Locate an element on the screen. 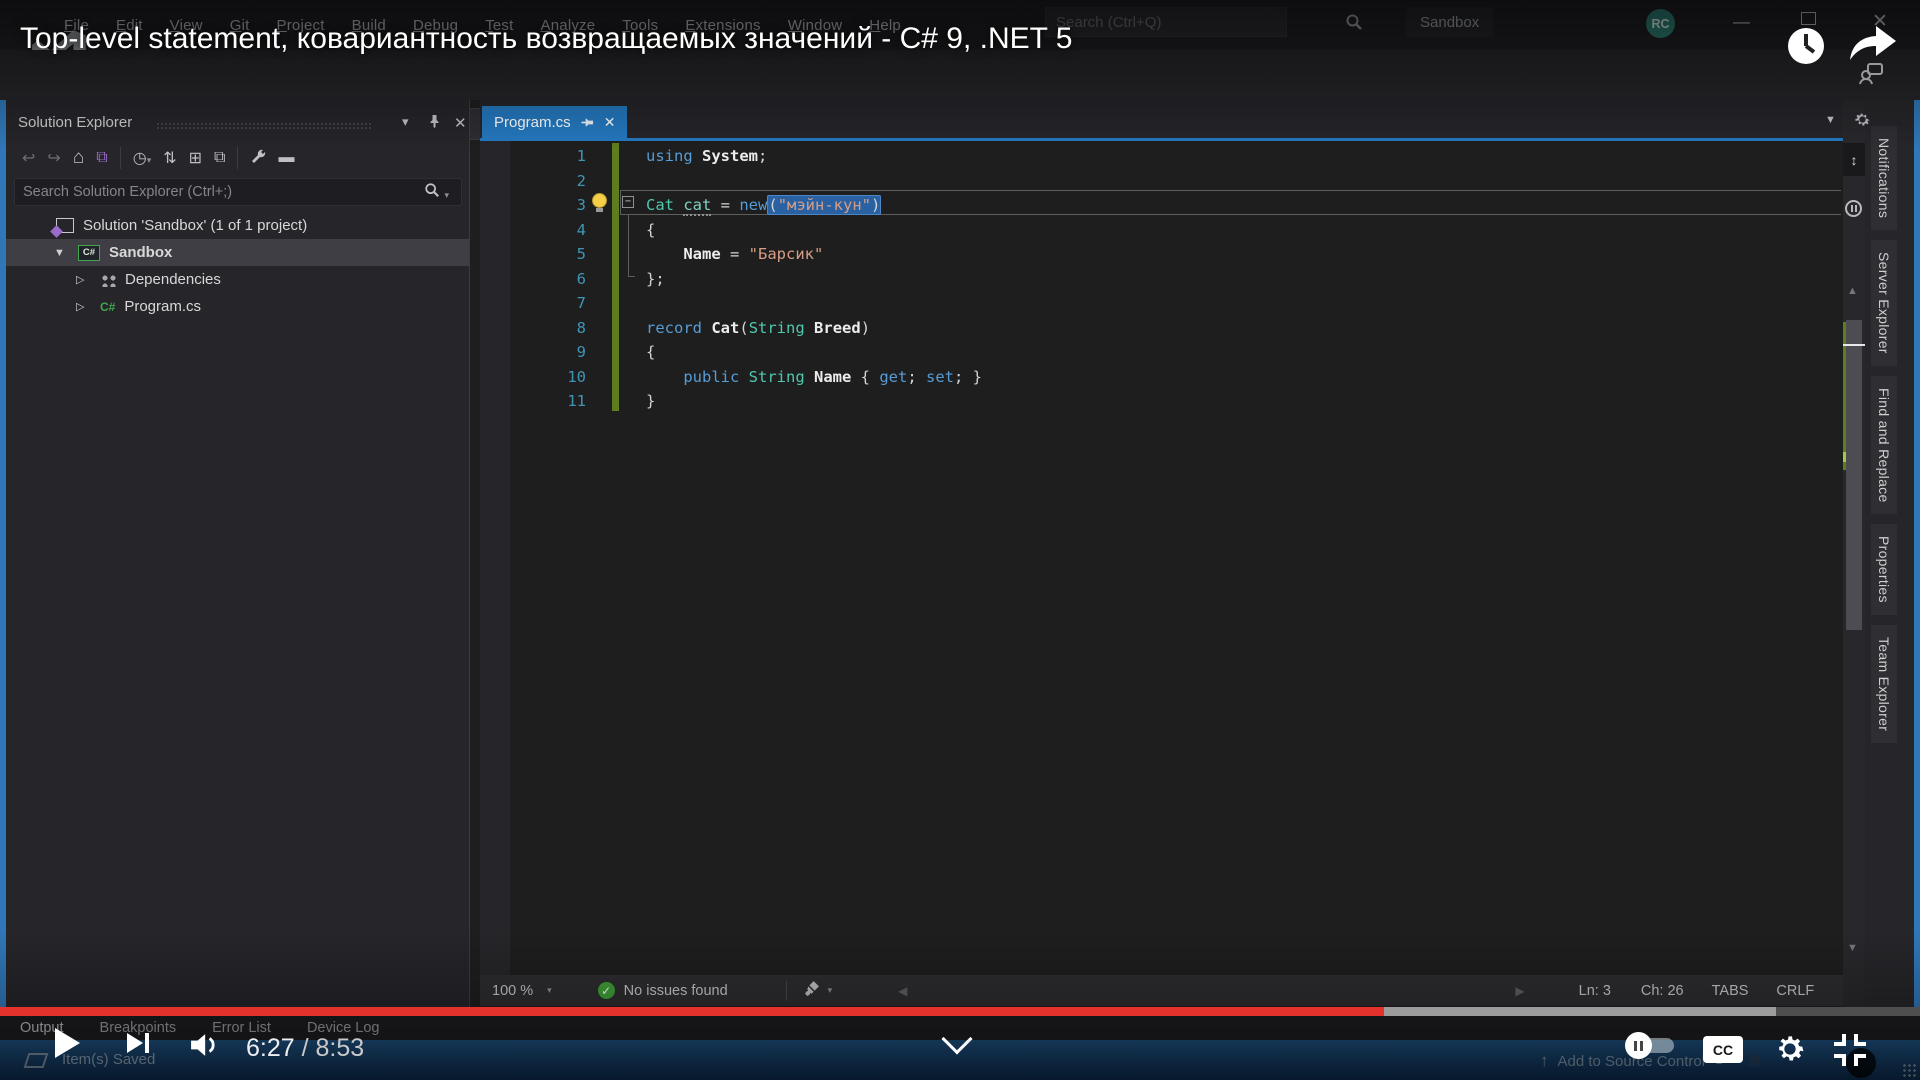 The width and height of the screenshot is (1920, 1080). document-list-dropdown: ▼ is located at coordinates (1830, 120).